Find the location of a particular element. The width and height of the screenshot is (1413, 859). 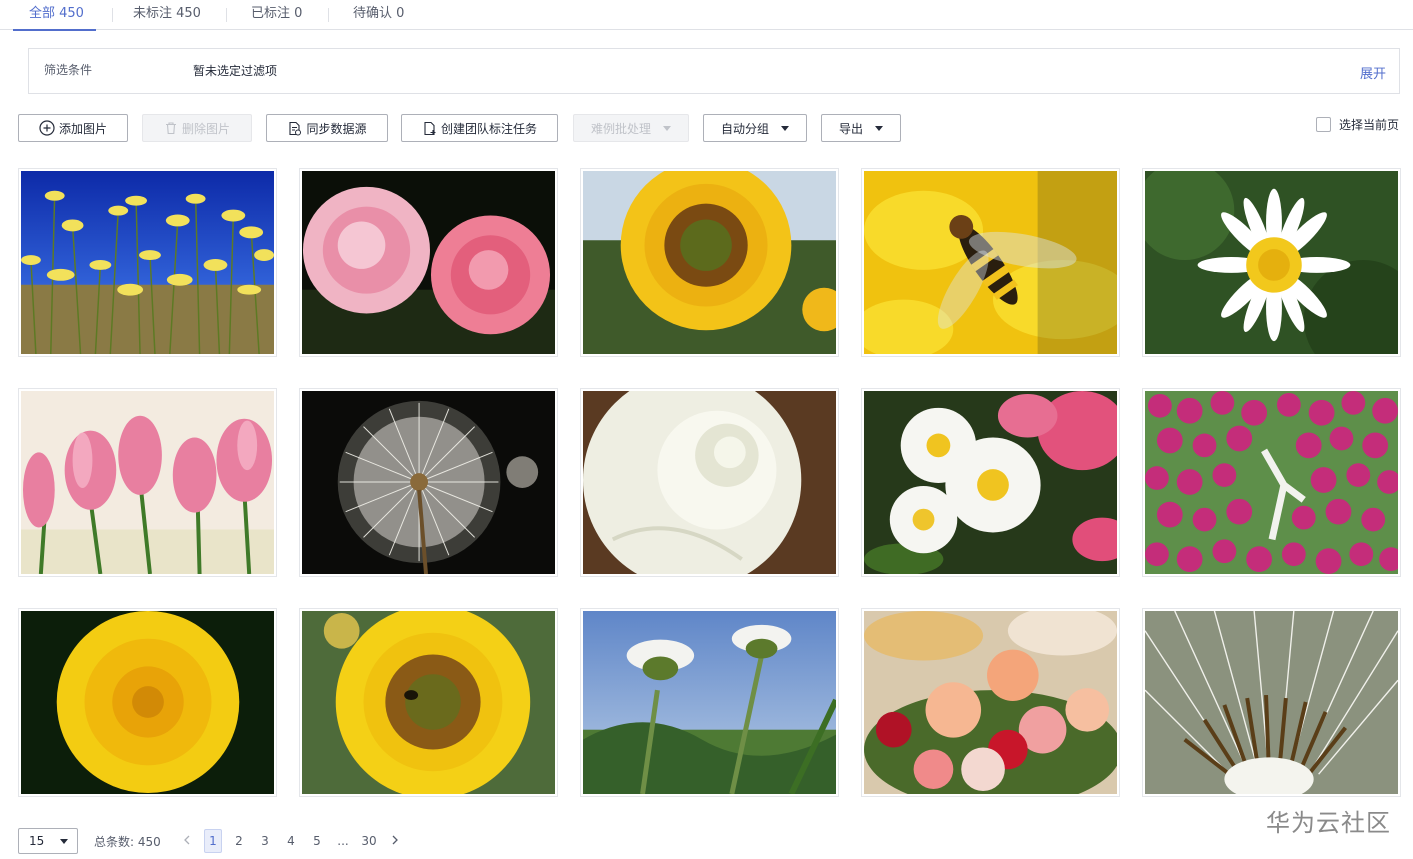

image-card-dandelion-seedhead is located at coordinates (428, 482).